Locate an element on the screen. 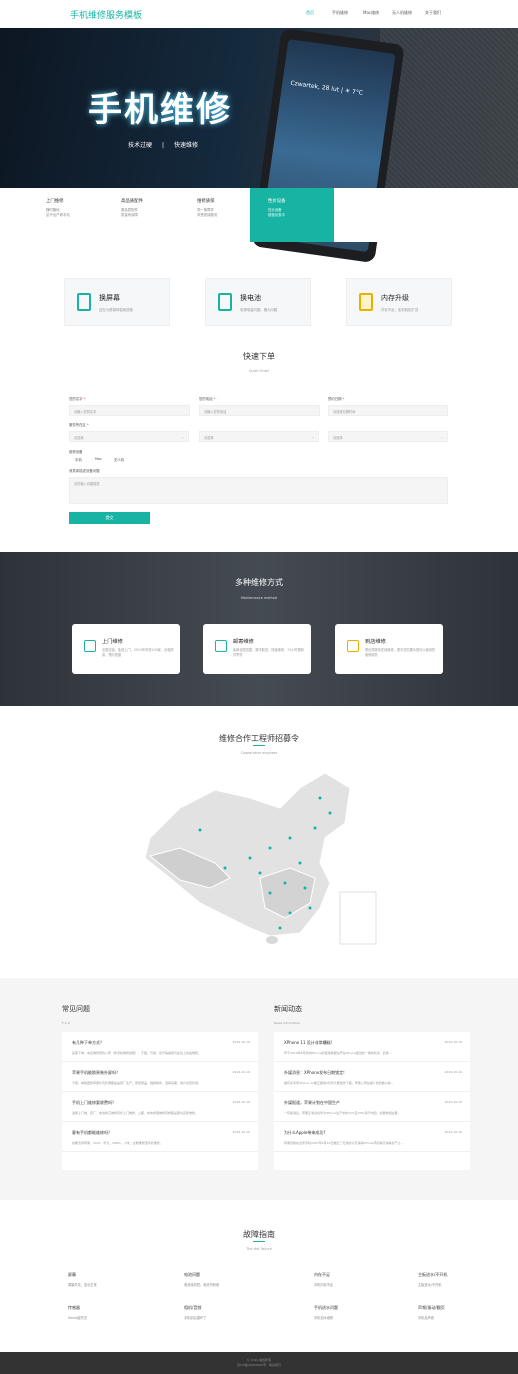 This screenshot has width=518, height=1374. method-title: 到店维修 is located at coordinates (375, 642).